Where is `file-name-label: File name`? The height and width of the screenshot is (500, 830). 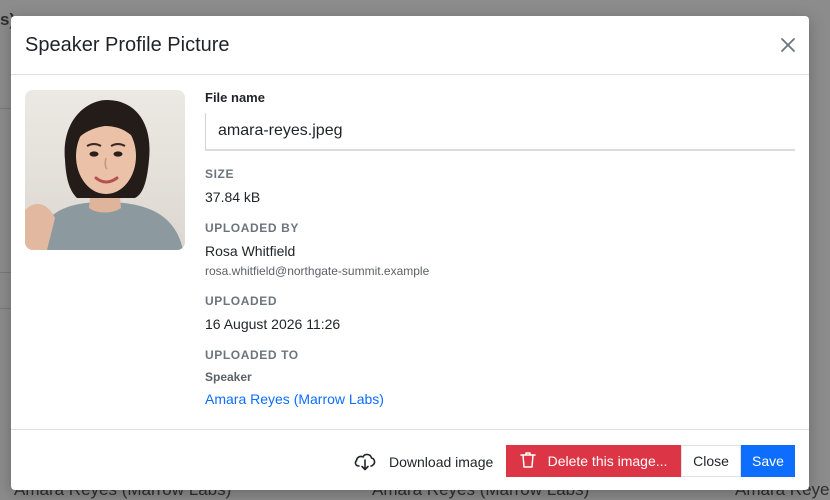
file-name-label: File name is located at coordinates (235, 97).